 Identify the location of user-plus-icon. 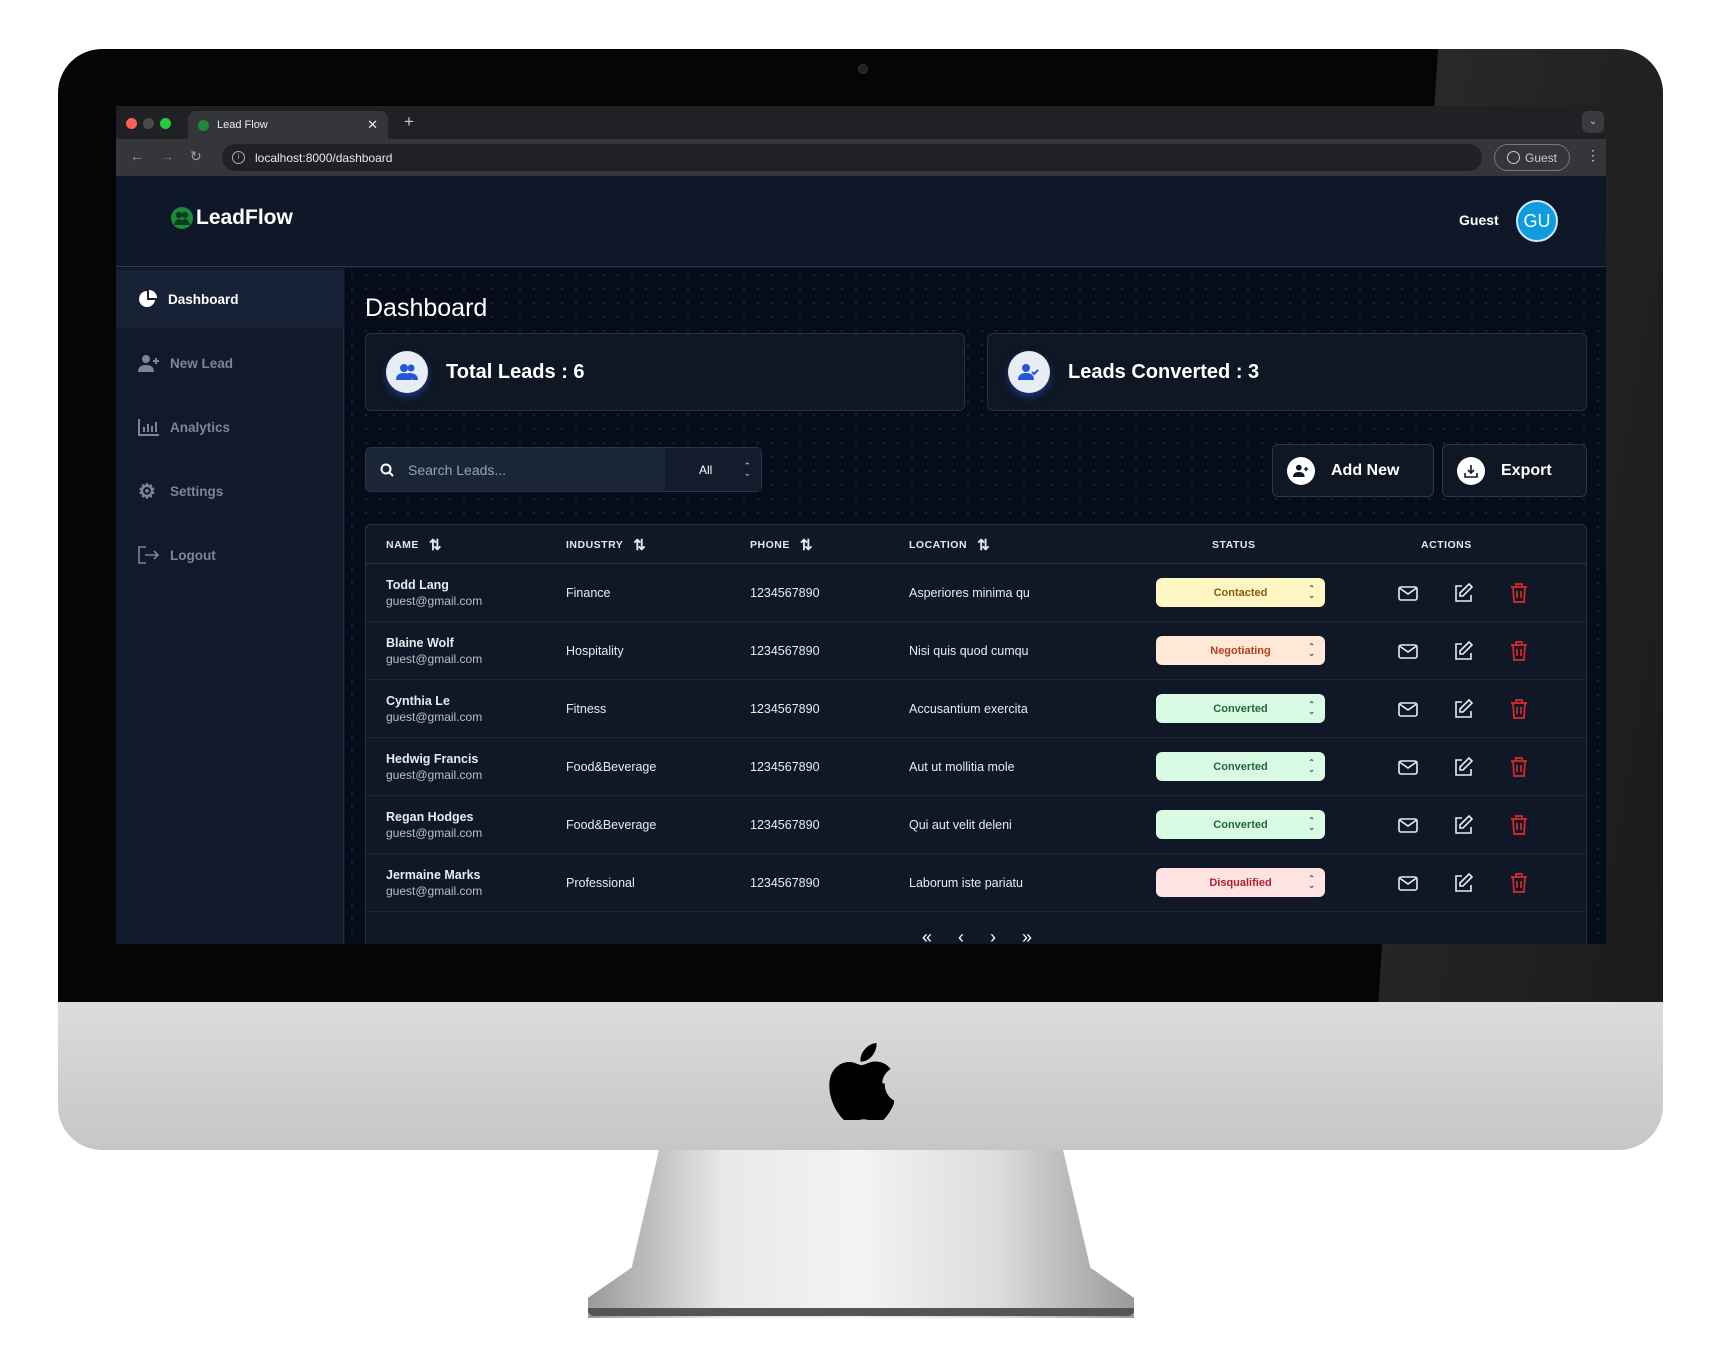
(1301, 470).